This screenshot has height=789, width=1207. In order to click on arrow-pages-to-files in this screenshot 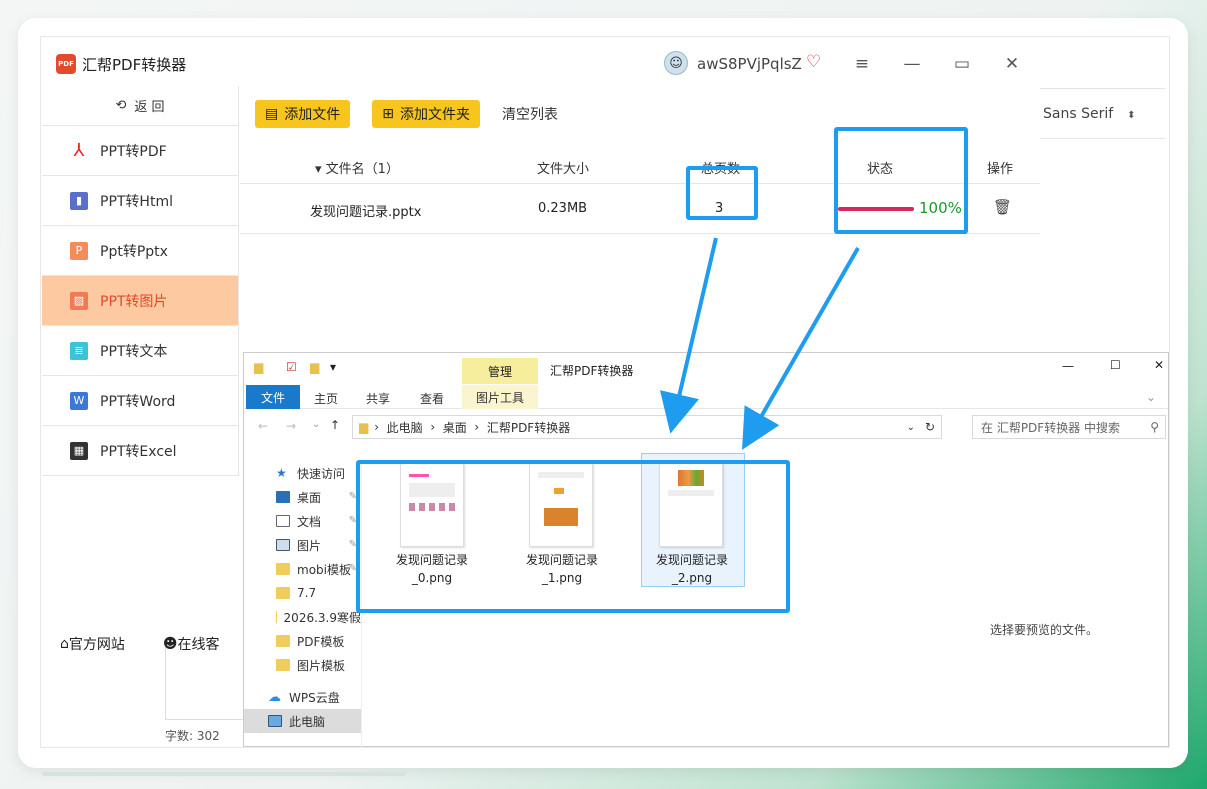, I will do `click(688, 335)`.